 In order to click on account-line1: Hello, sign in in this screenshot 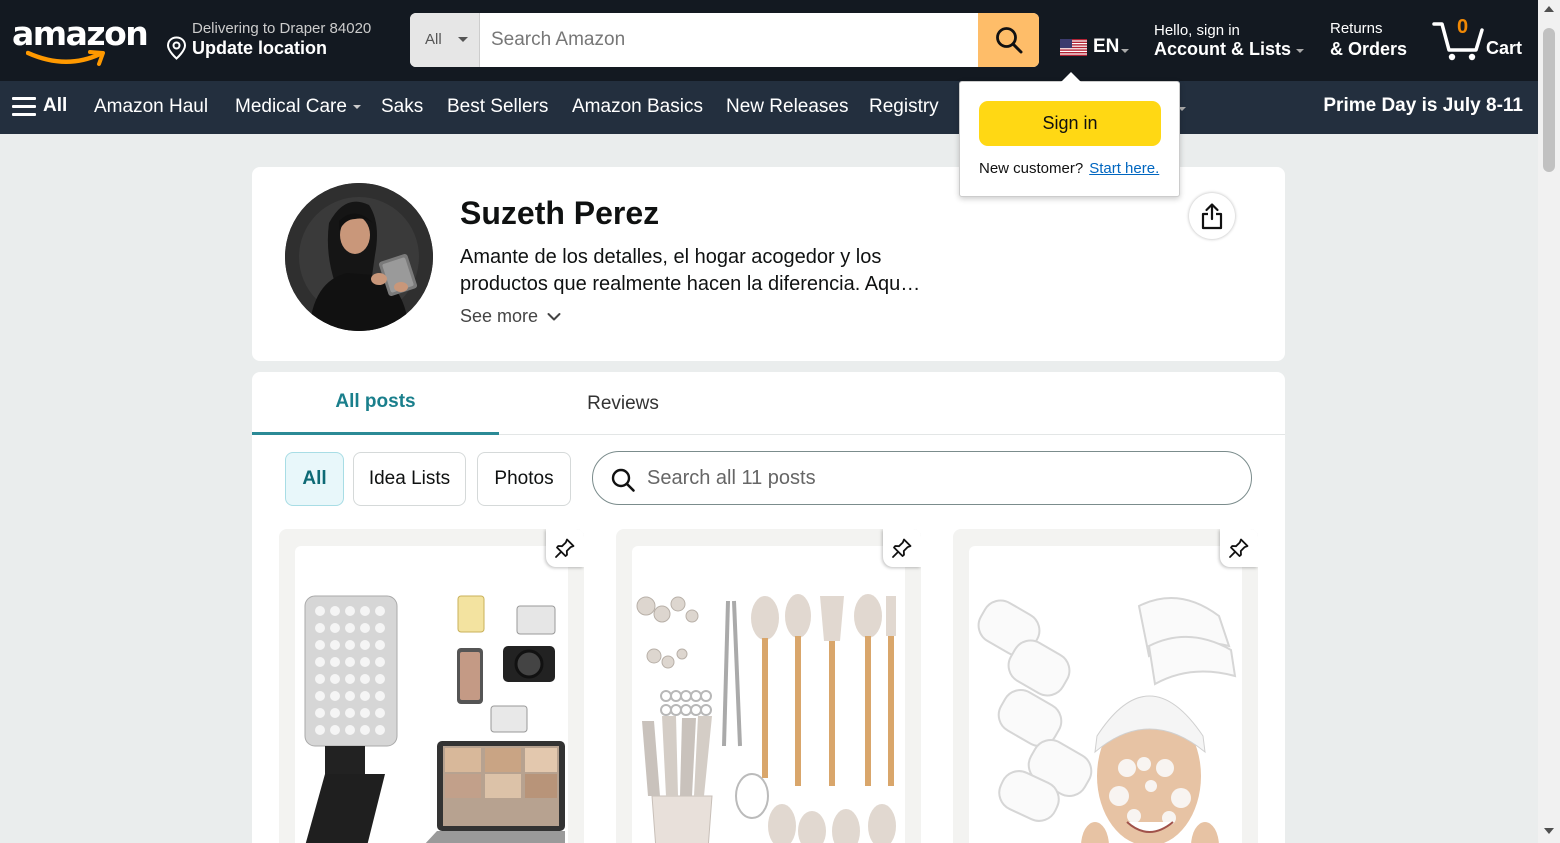, I will do `click(1197, 30)`.